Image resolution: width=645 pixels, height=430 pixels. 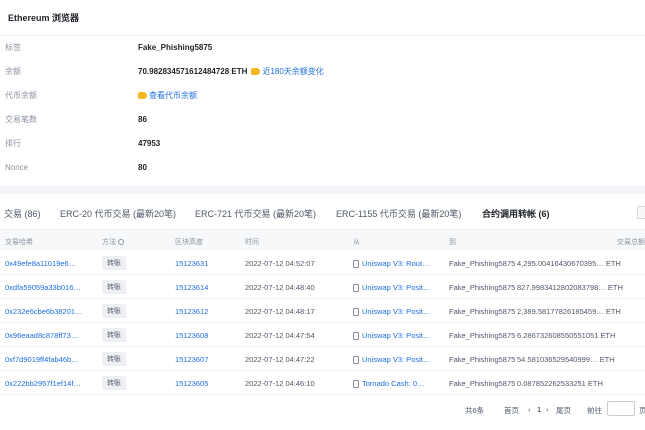 I want to click on block-link: 15123631, so click(x=191, y=263).